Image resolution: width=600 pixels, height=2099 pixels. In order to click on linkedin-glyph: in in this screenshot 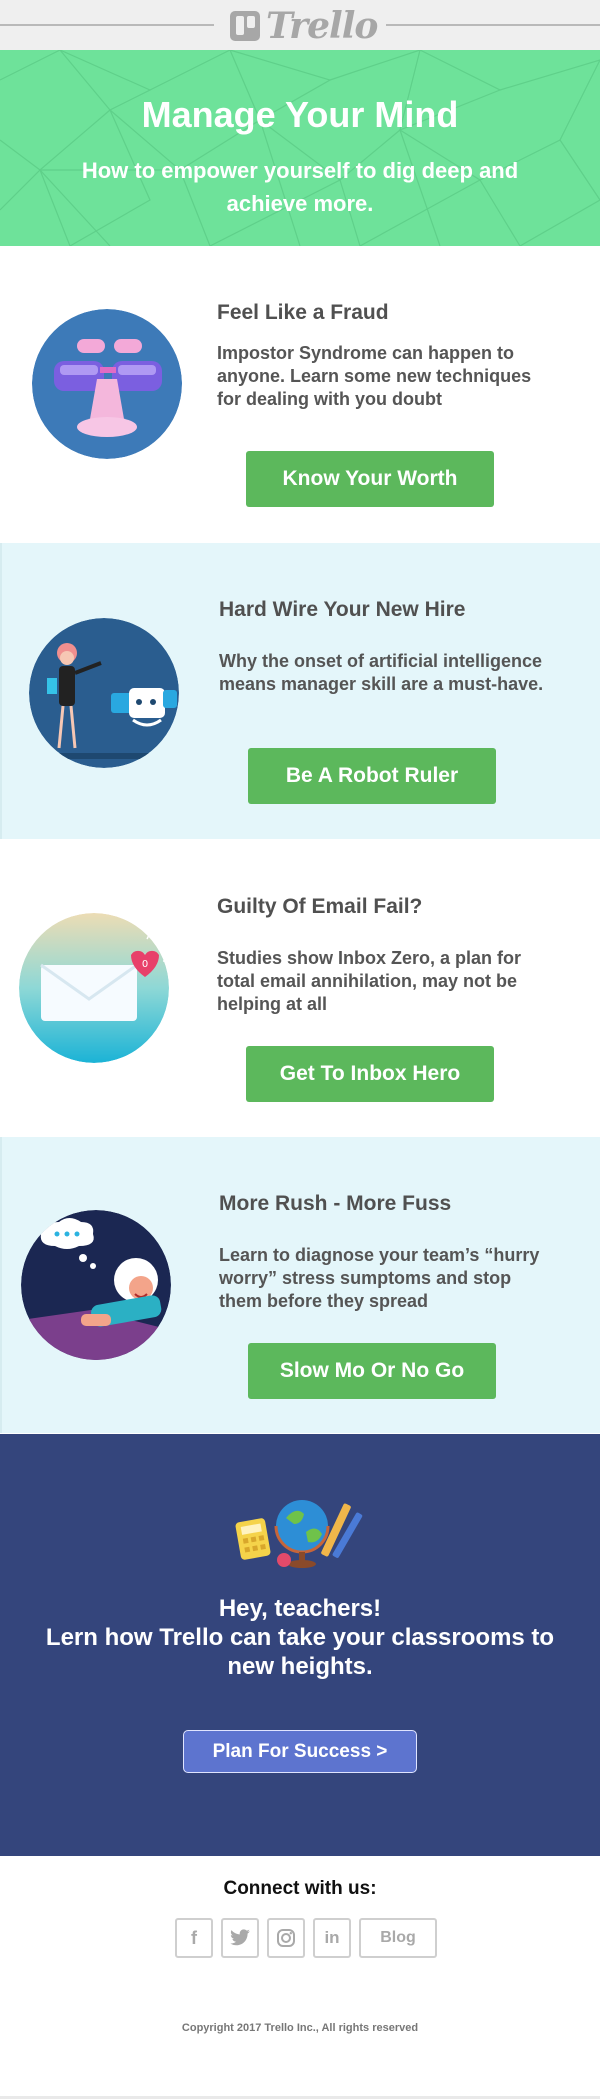, I will do `click(332, 1937)`.